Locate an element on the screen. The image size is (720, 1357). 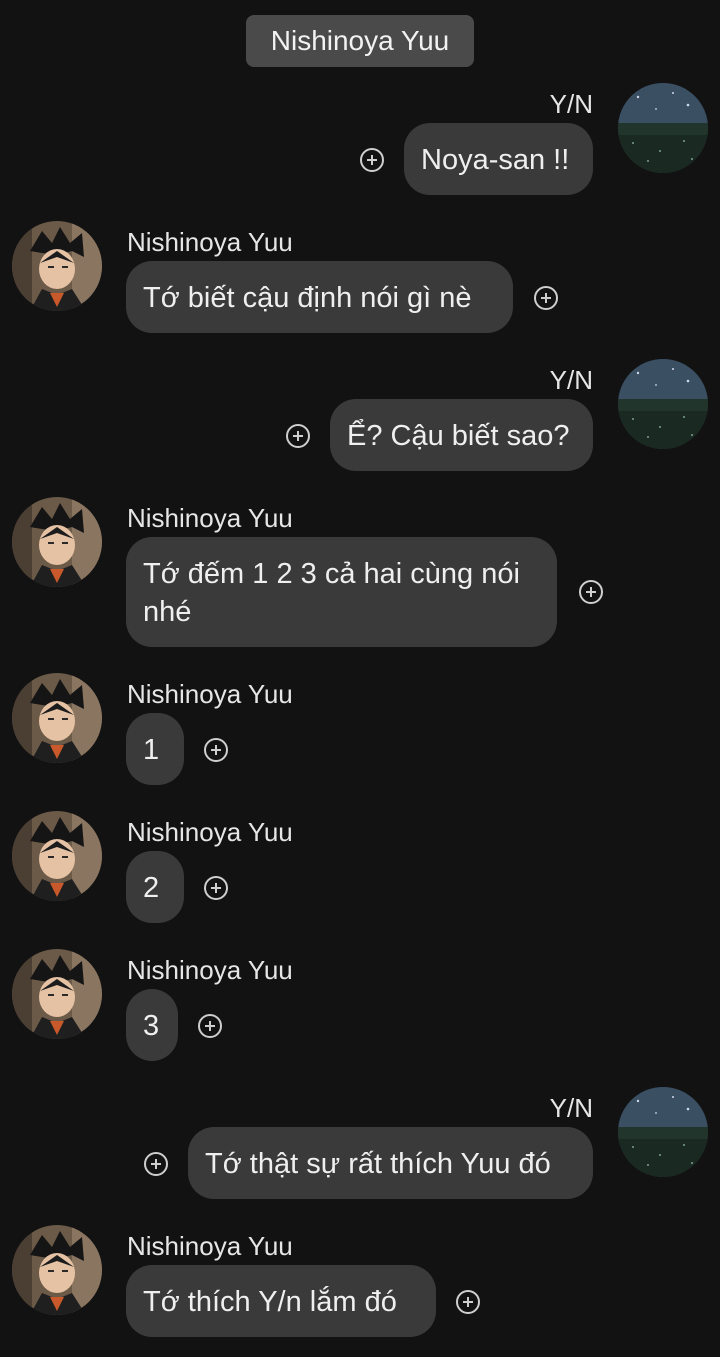
message-bubble: Tớ thích Y/n lắm đó is located at coordinates (281, 1301).